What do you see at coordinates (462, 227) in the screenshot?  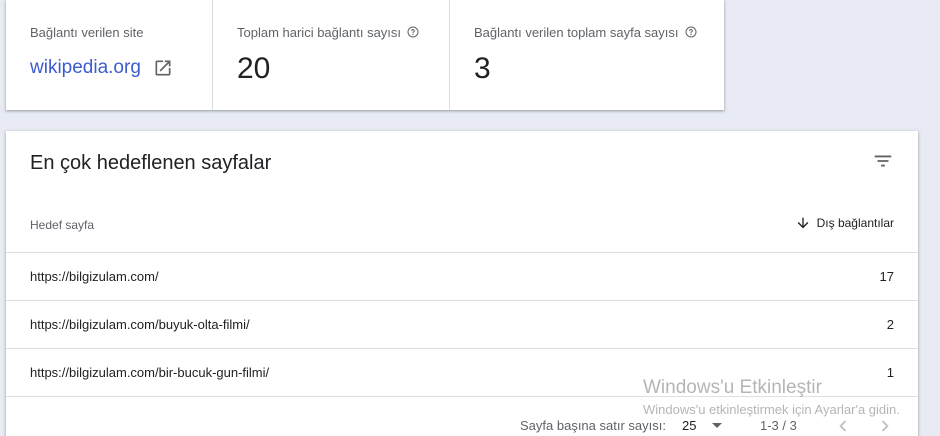 I see `table-header: Hedef sayfa Dış bağlantılar` at bounding box center [462, 227].